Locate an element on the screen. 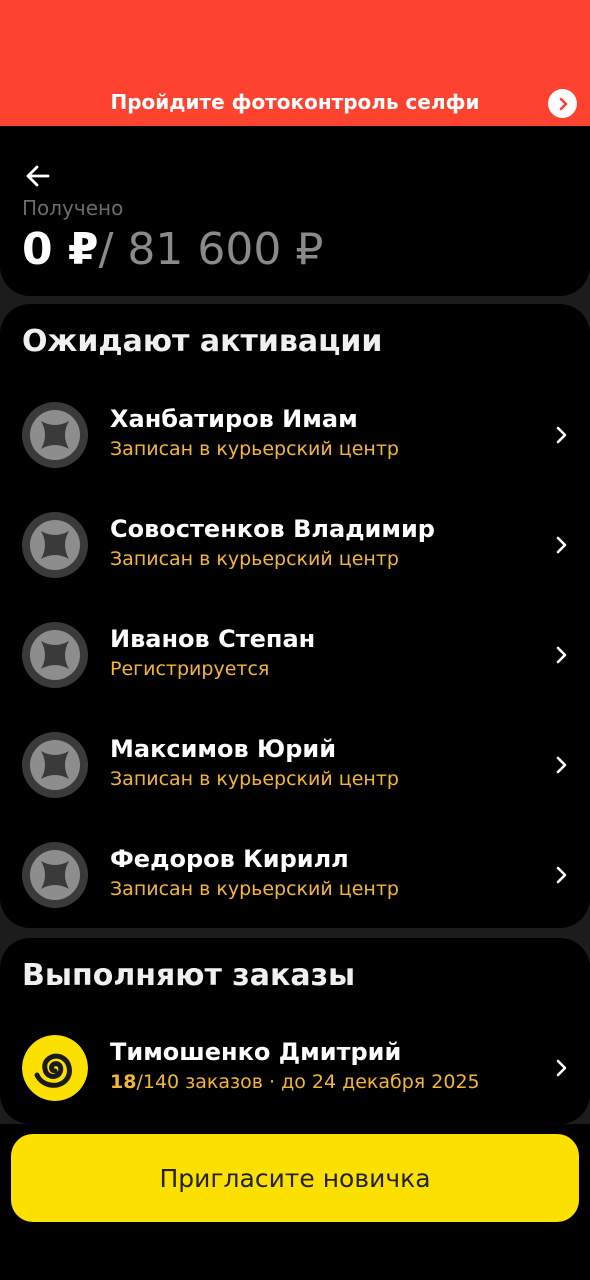 The height and width of the screenshot is (1280, 590). orders-rest: /140 заказов · до 24 декабря 2025 is located at coordinates (308, 1082).